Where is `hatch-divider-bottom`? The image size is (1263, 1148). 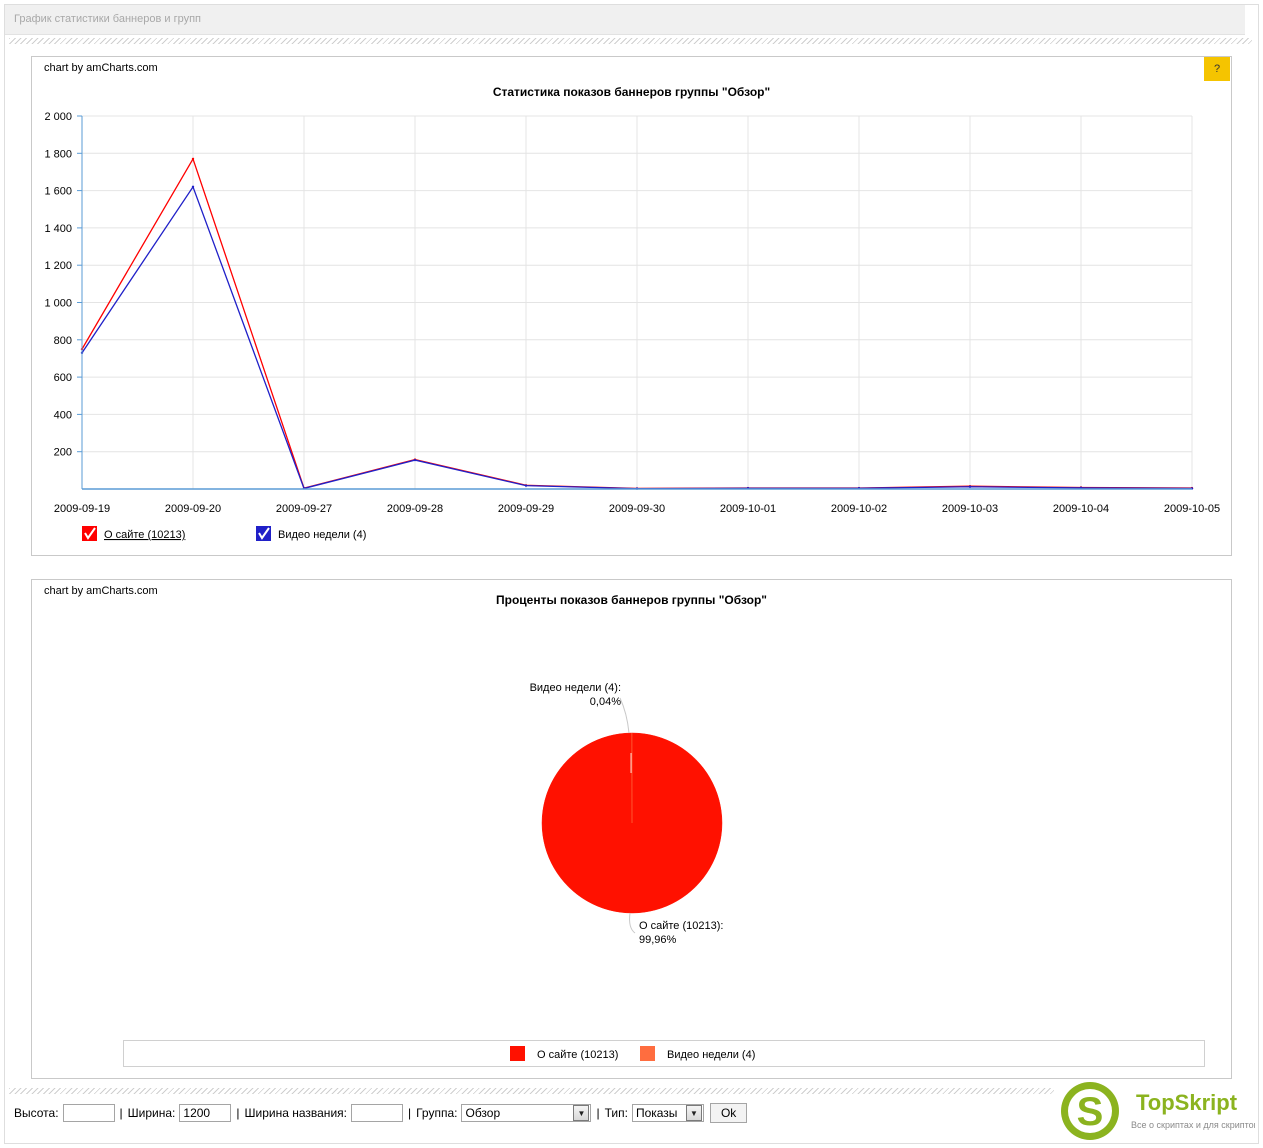 hatch-divider-bottom is located at coordinates (531, 1091).